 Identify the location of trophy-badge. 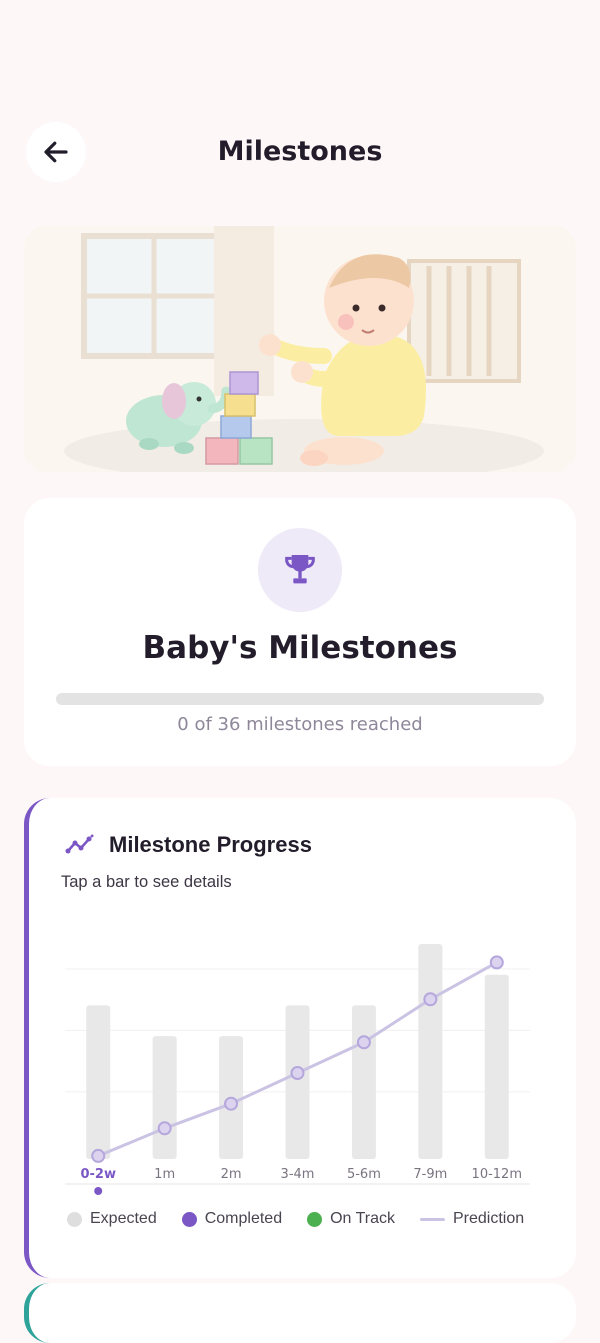
(300, 570).